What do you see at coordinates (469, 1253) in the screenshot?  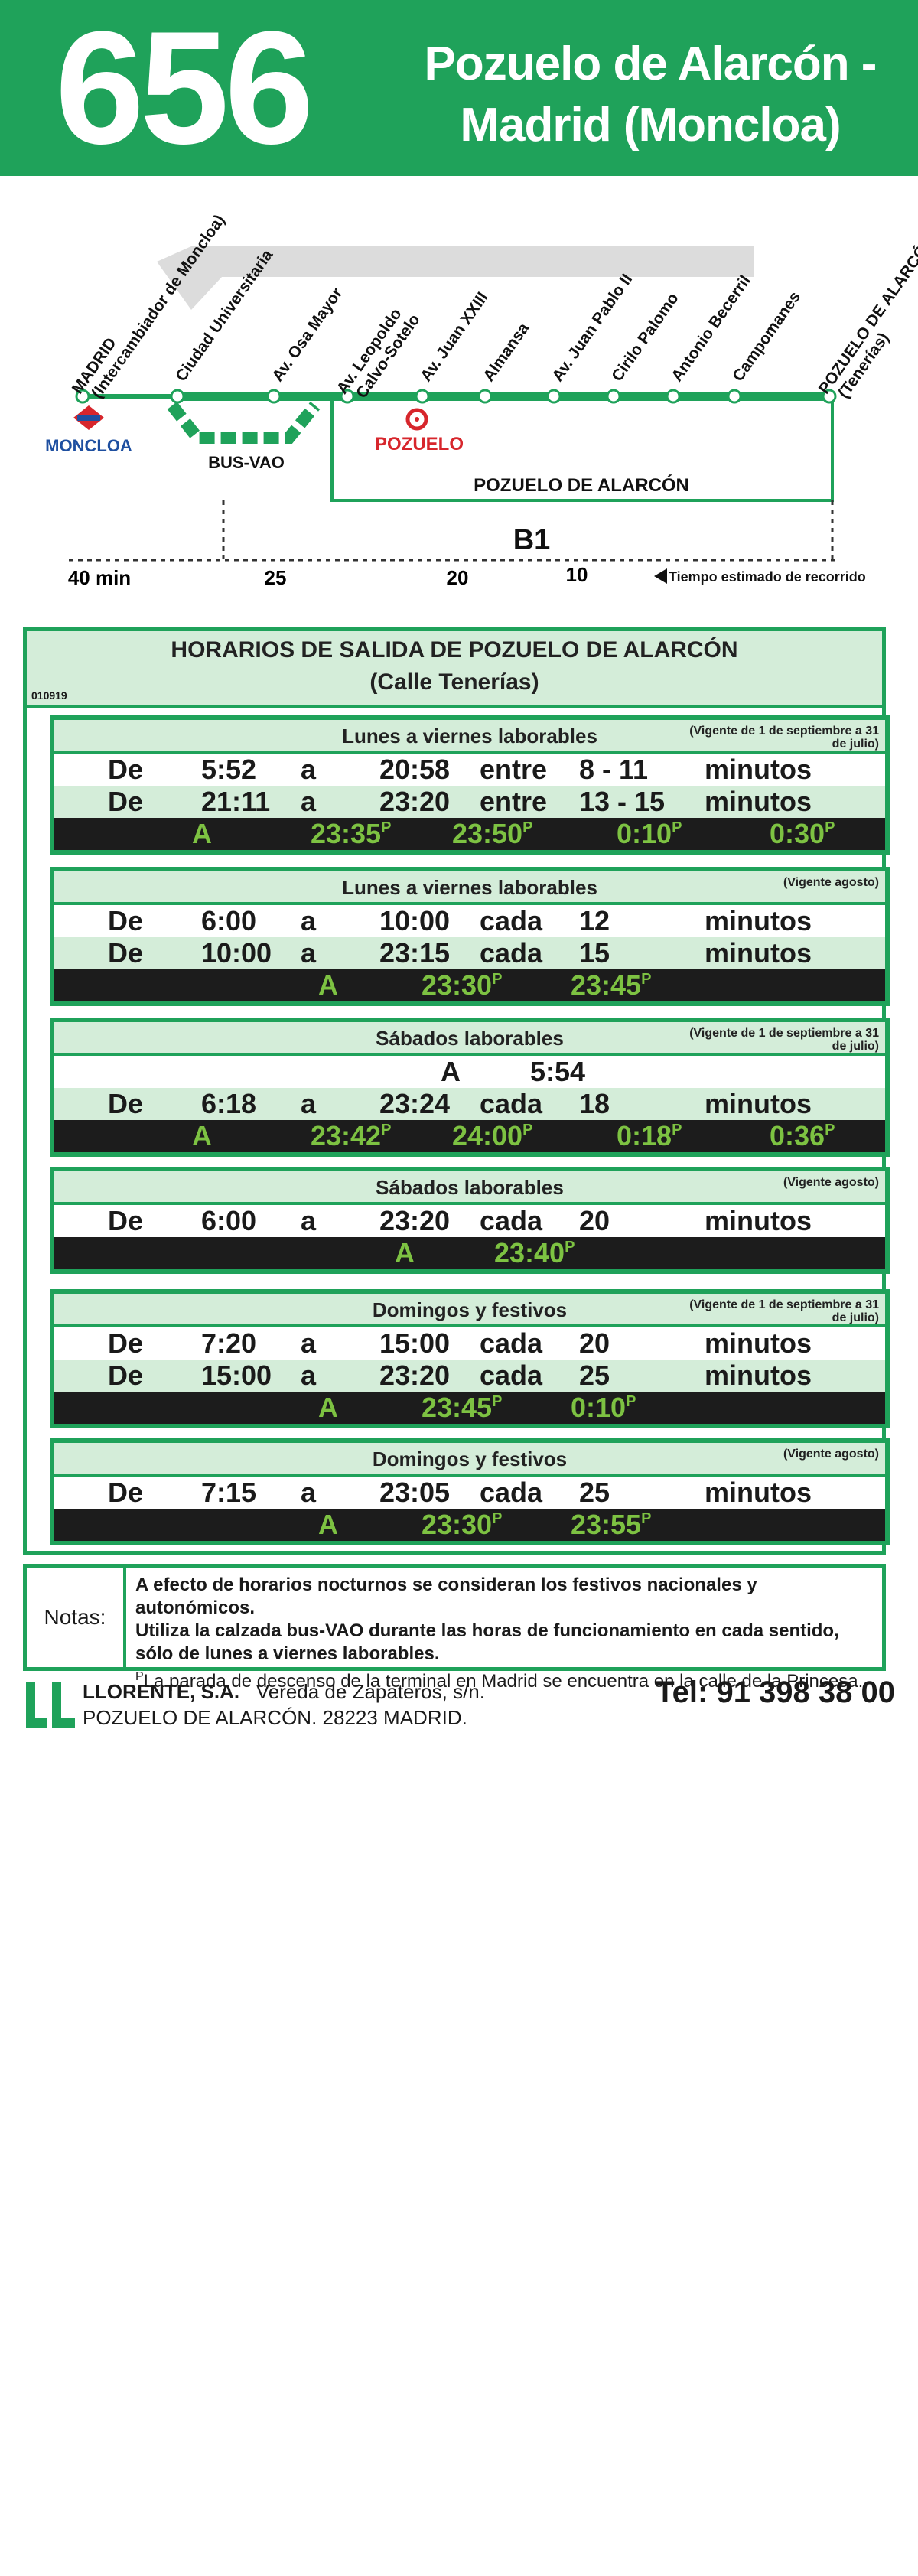 I see `night-row: A 23:40P` at bounding box center [469, 1253].